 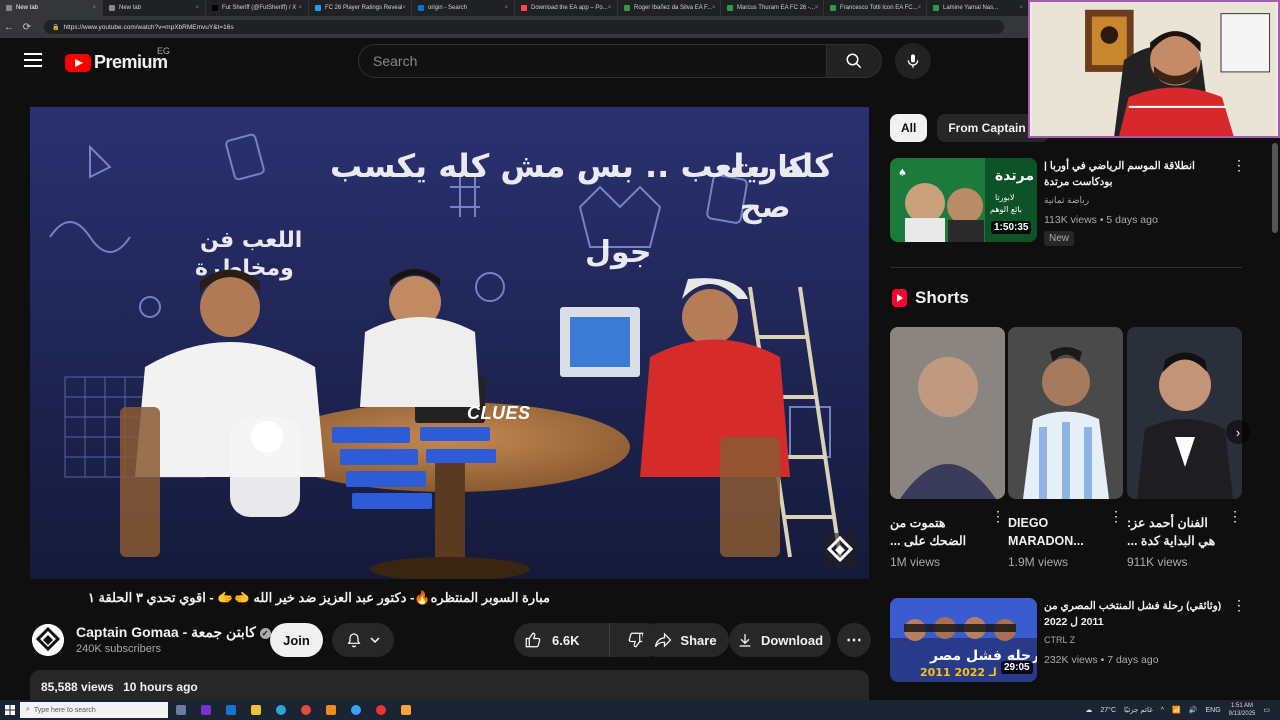 What do you see at coordinates (173, 632) in the screenshot?
I see `channel-name: Captain Gomaa - كابتن جمعة ✓` at bounding box center [173, 632].